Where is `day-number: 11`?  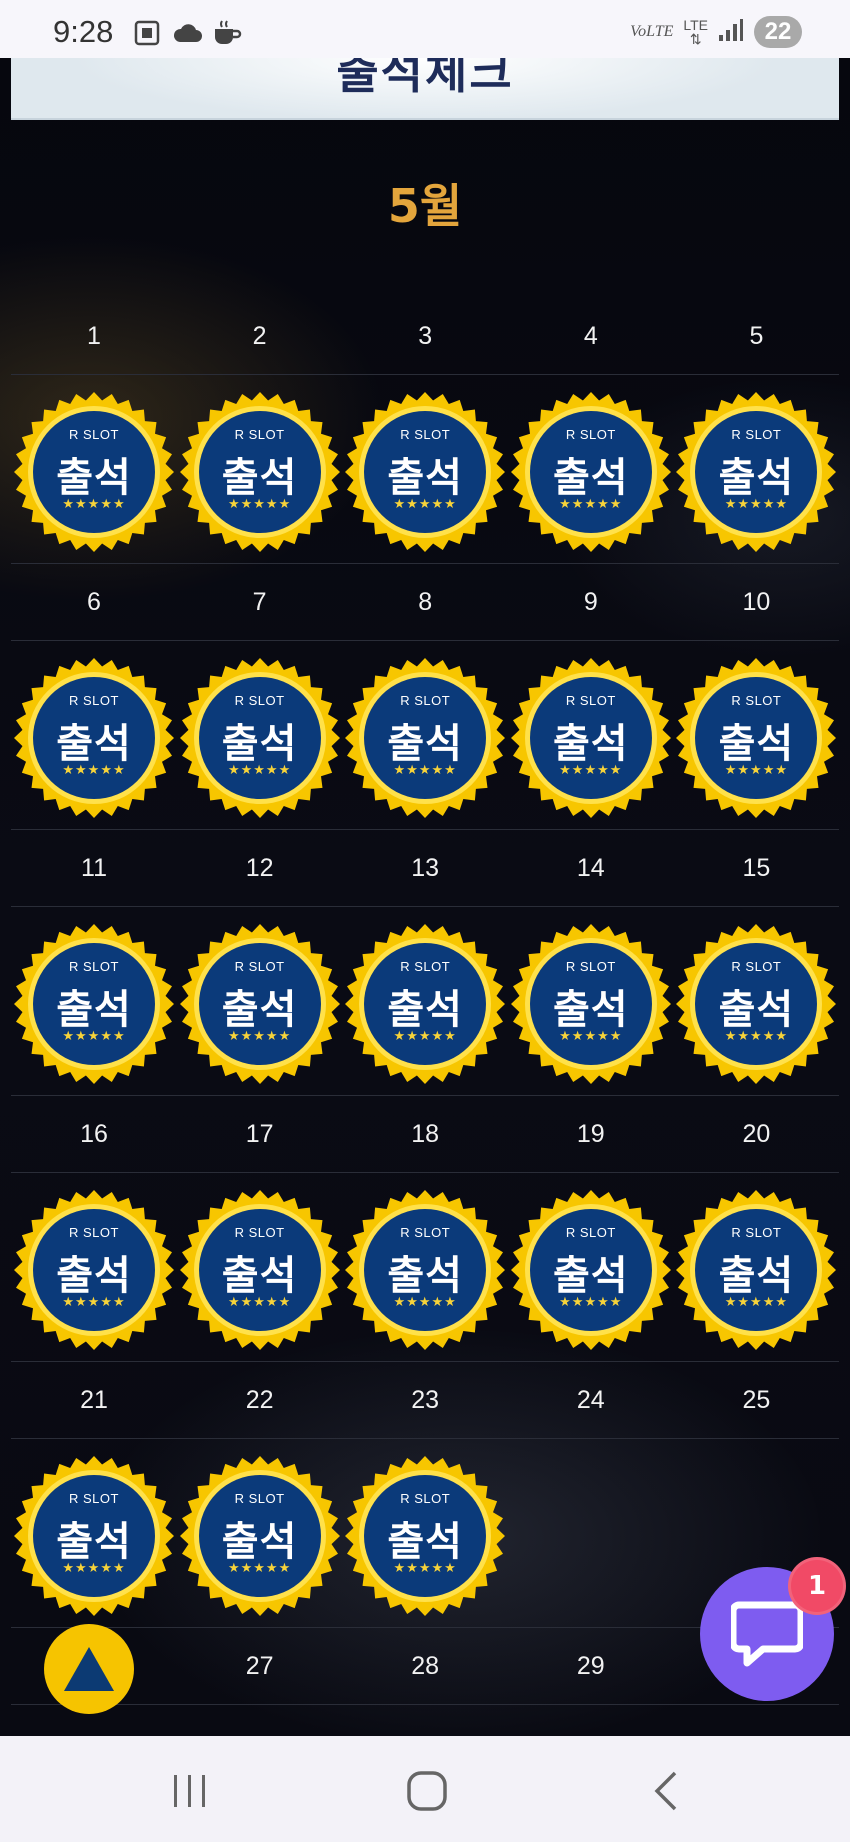 day-number: 11 is located at coordinates (94, 868).